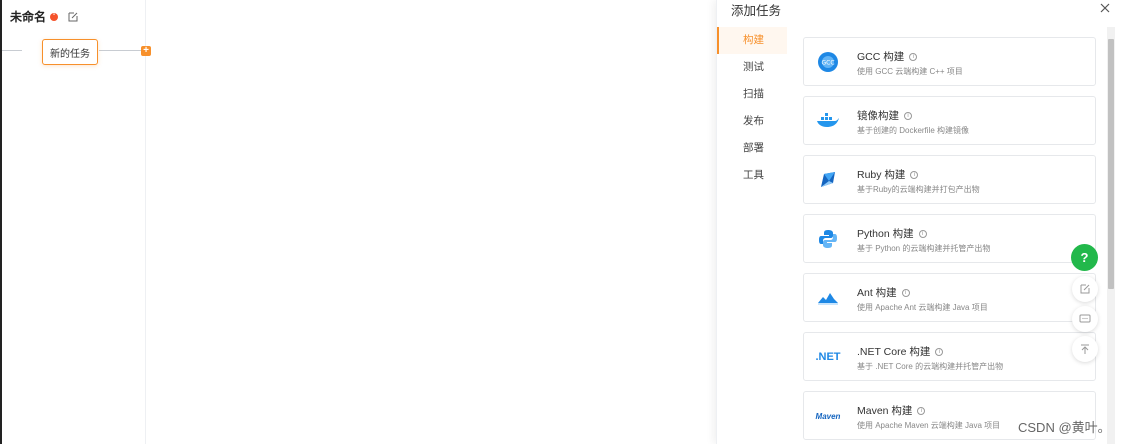 This screenshot has width=1124, height=444. Describe the element at coordinates (883, 292) in the screenshot. I see `task-name: Ant 构建 i` at that location.